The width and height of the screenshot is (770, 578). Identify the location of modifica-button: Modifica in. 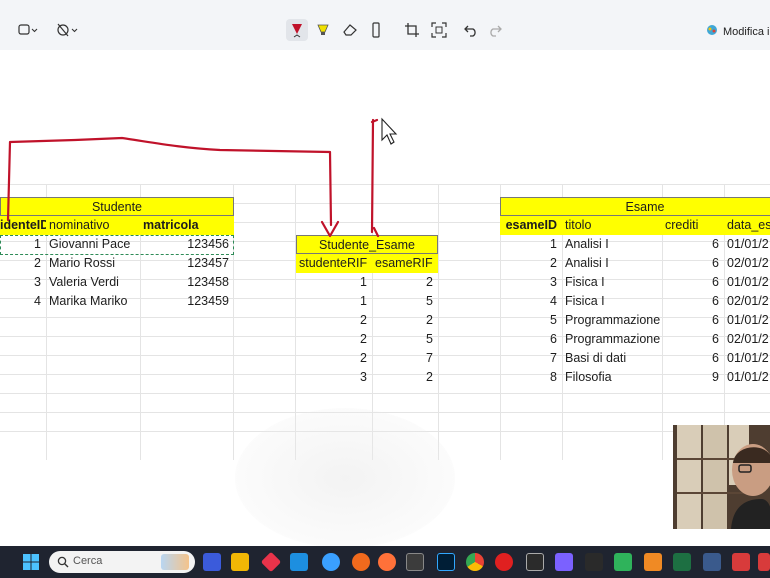
(738, 31).